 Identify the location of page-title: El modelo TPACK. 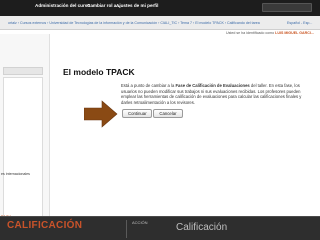
(99, 72).